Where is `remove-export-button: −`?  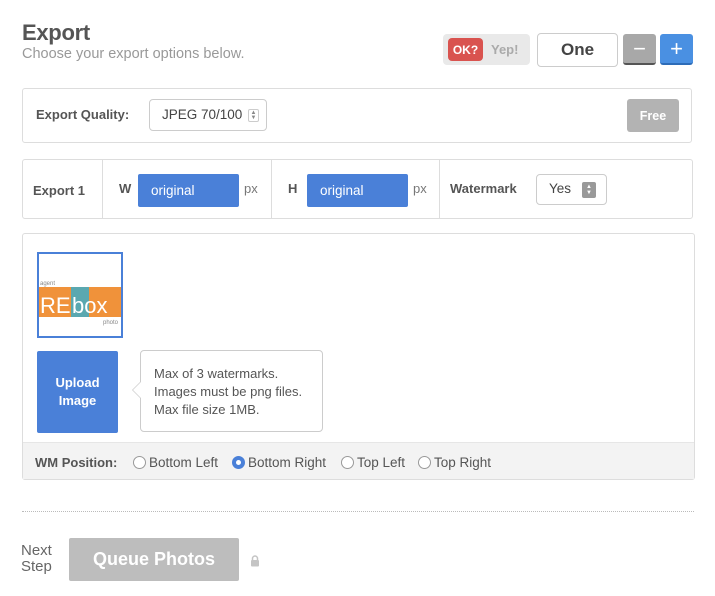
remove-export-button: − is located at coordinates (639, 49).